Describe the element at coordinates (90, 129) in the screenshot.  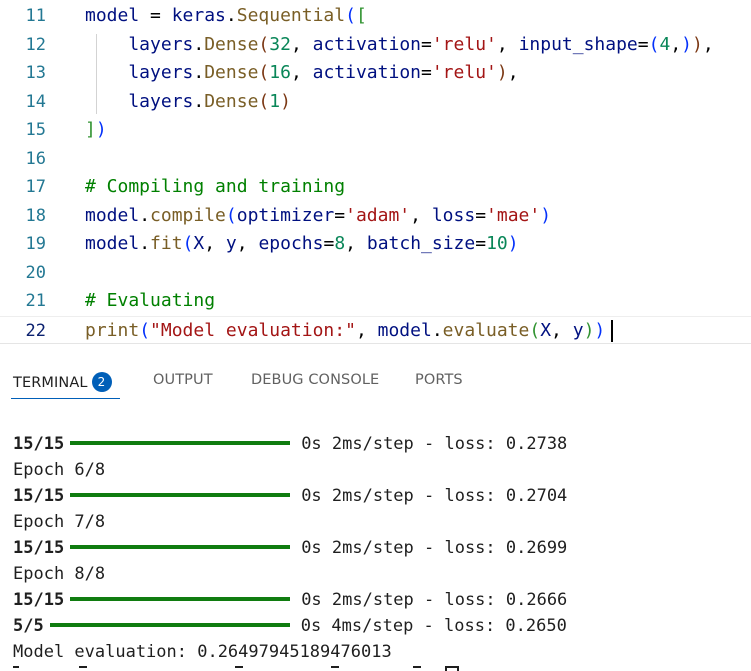
I see `code-token: ]` at that location.